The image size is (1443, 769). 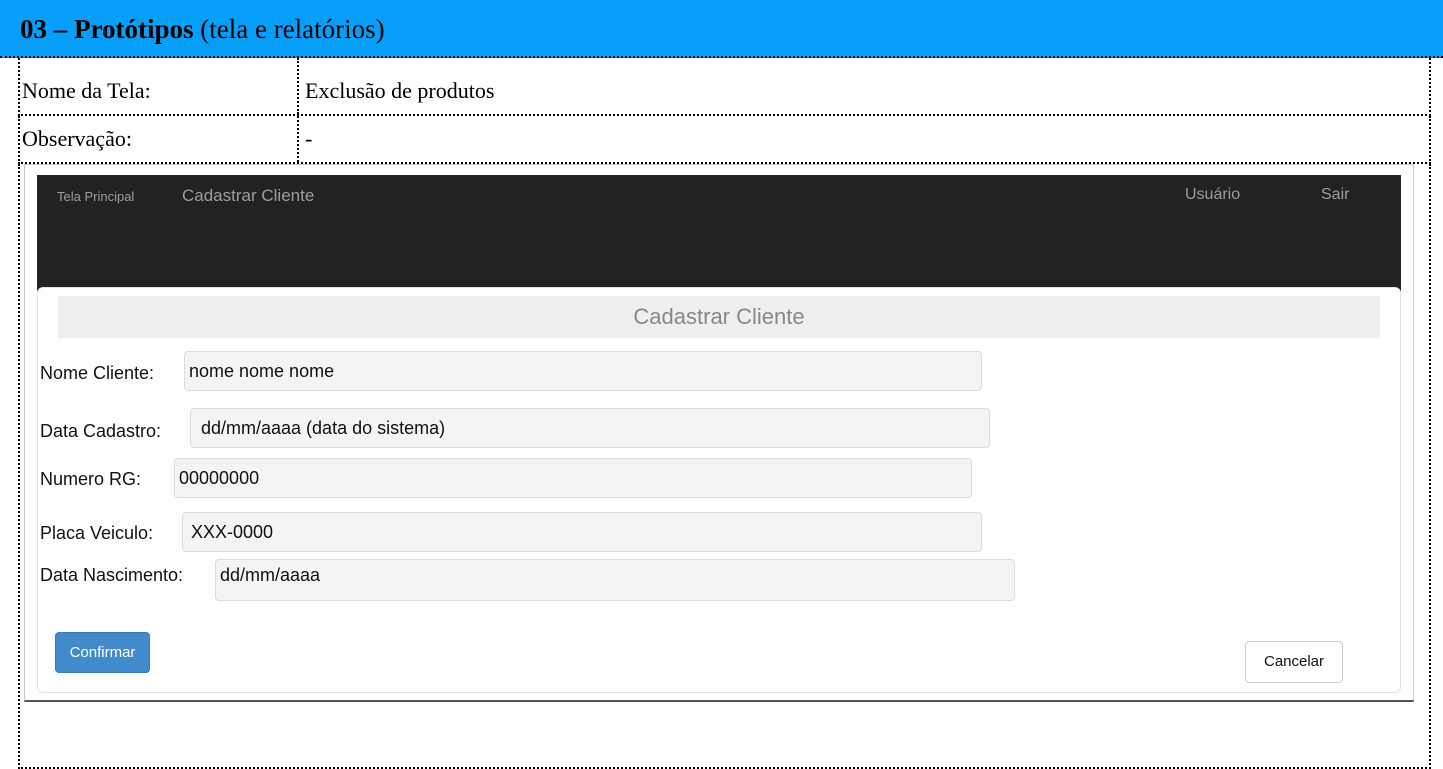 I want to click on birth-date-field: dd/mm/aaaa, so click(x=615, y=580).